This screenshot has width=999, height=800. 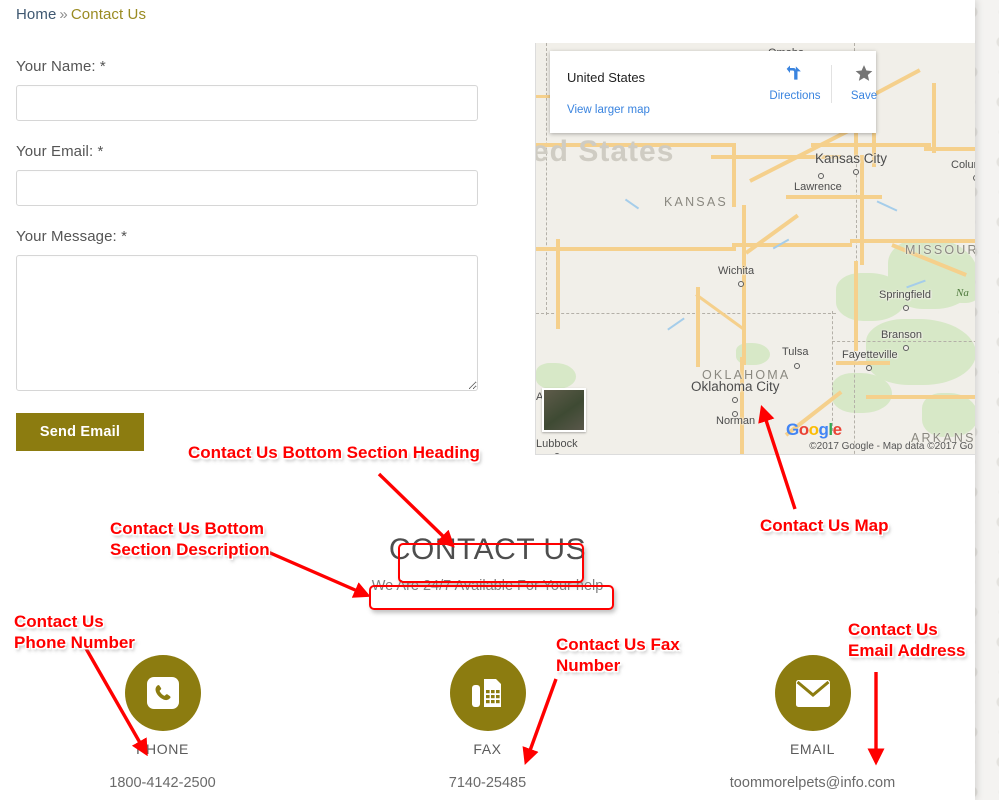 I want to click on map-directions-label: Directions, so click(x=795, y=96).